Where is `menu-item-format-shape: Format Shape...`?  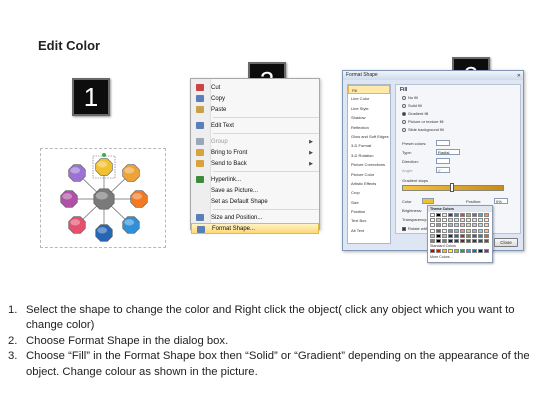 menu-item-format-shape: Format Shape... is located at coordinates (255, 228).